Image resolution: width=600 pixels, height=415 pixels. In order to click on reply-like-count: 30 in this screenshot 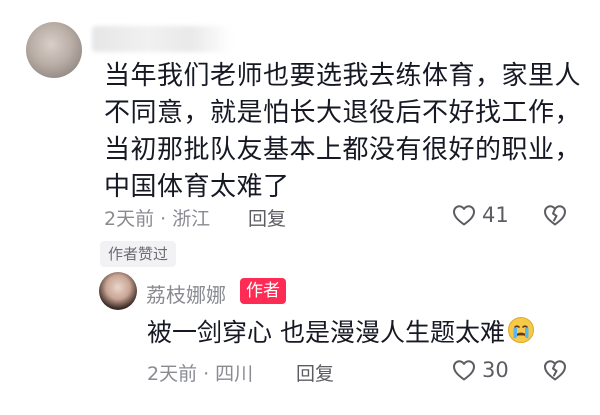, I will do `click(495, 370)`.